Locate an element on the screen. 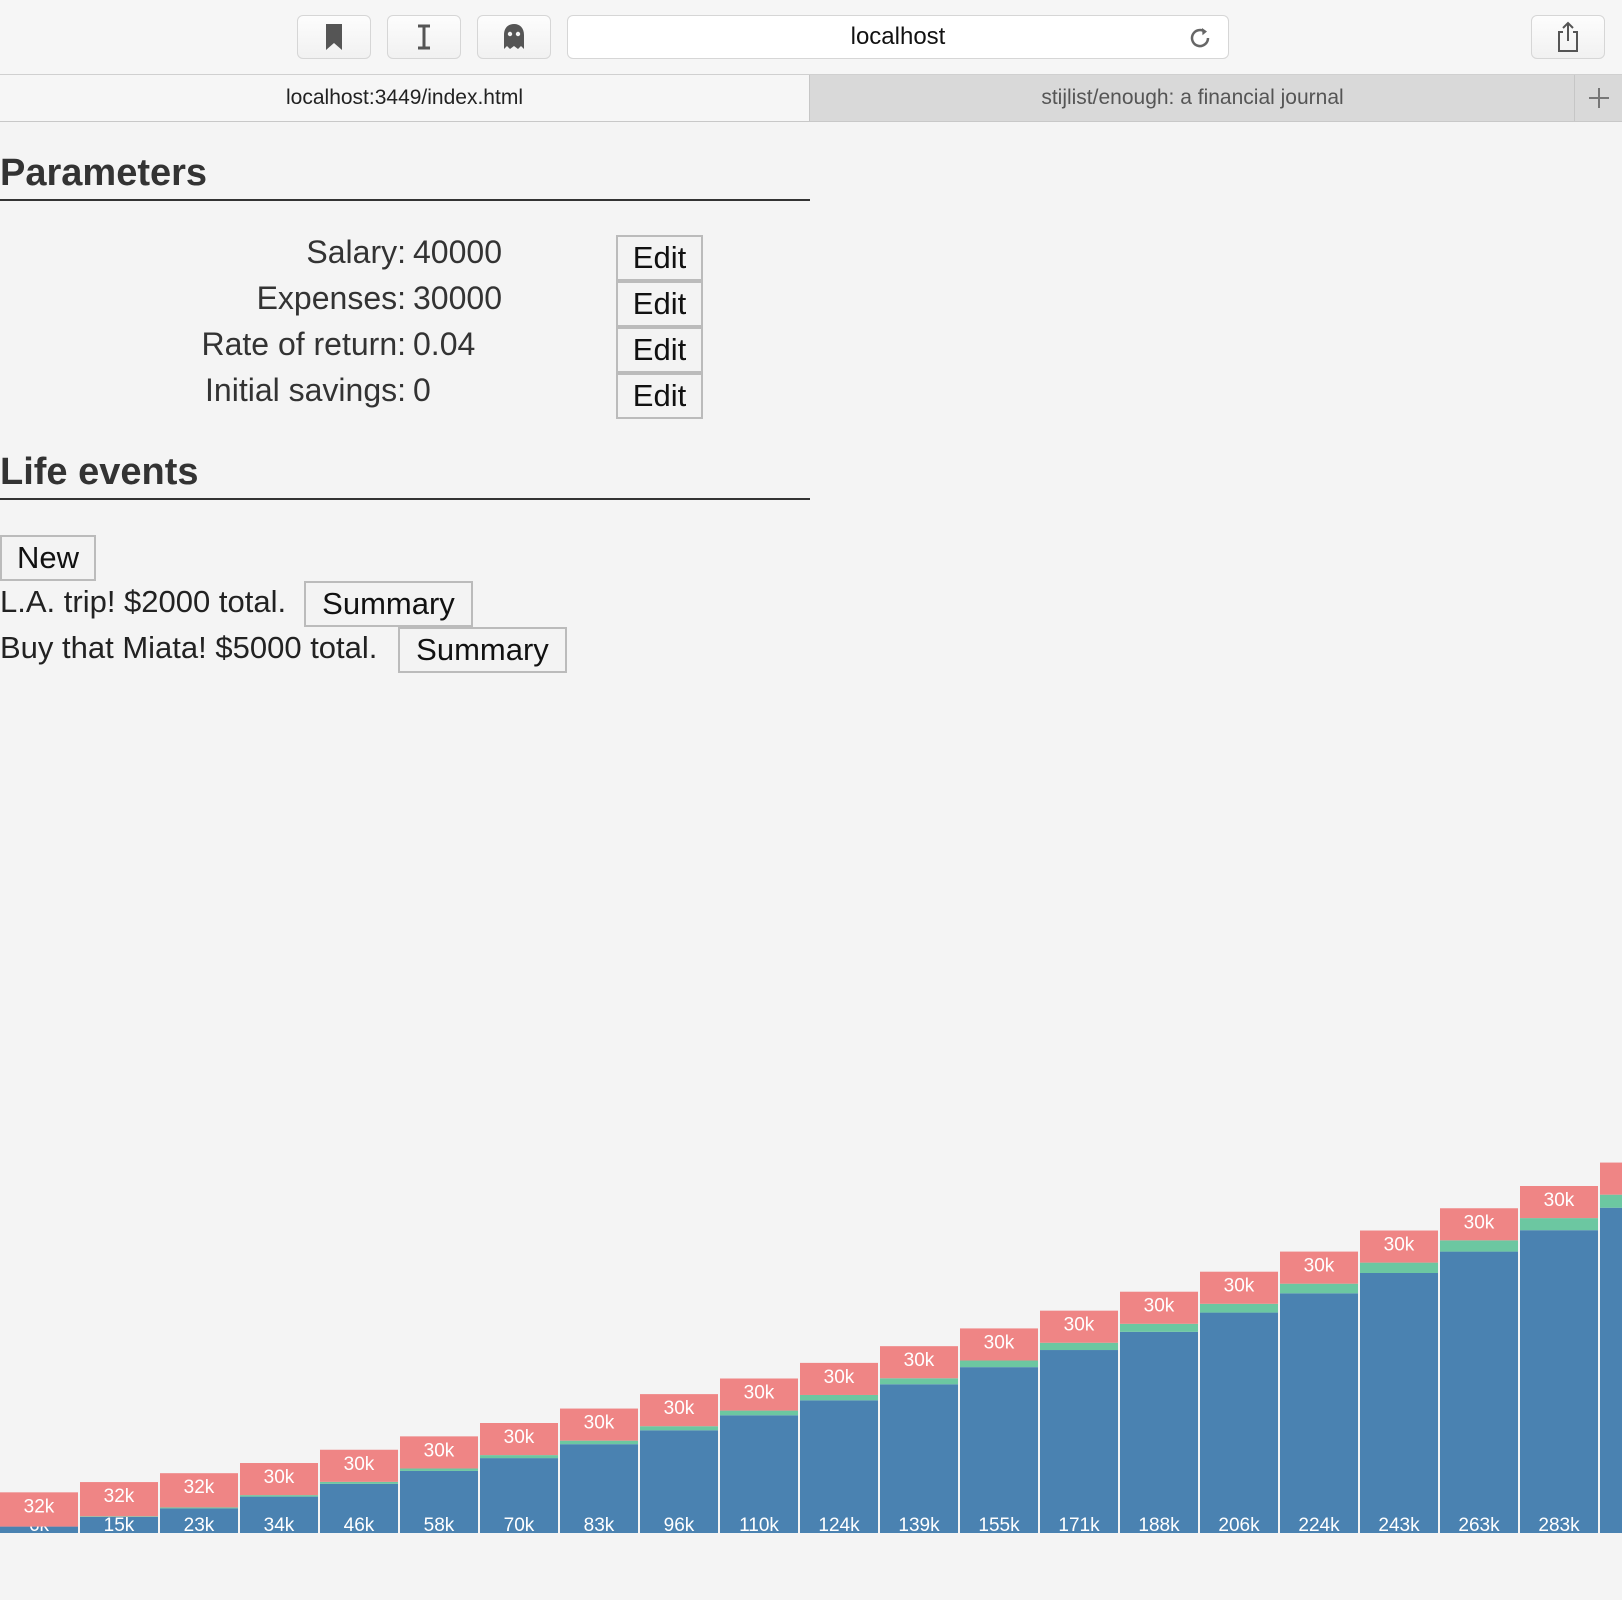 The height and width of the screenshot is (1600, 1622). text-cursor-icon is located at coordinates (424, 37).